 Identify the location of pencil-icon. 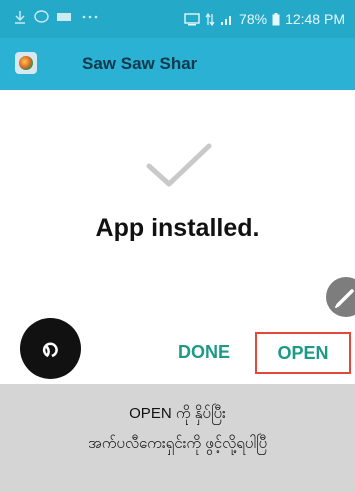
(344, 298).